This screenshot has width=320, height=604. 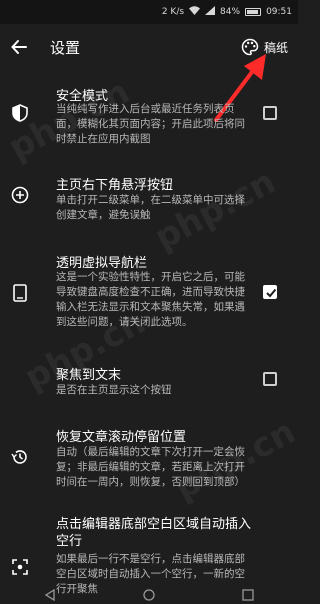 What do you see at coordinates (279, 11) in the screenshot?
I see `clock: 09:51` at bounding box center [279, 11].